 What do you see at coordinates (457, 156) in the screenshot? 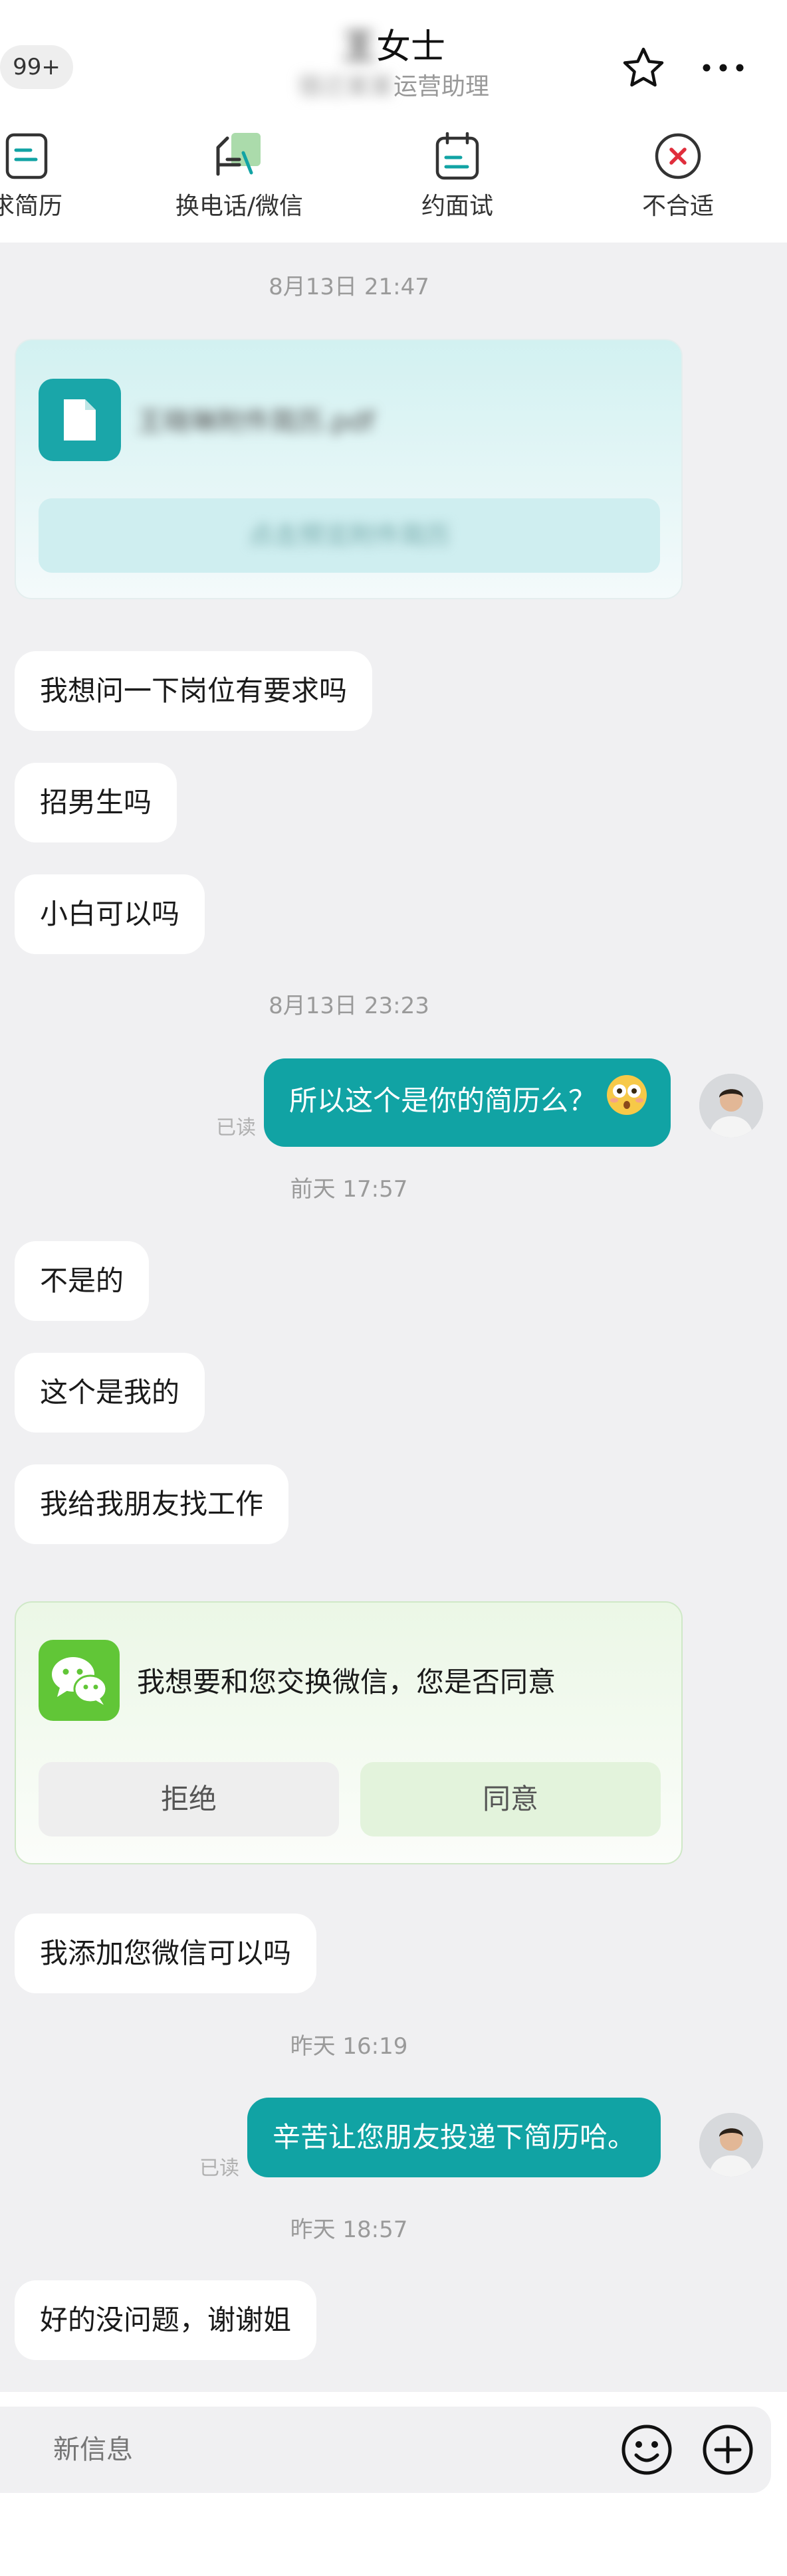
I see `calendar-icon` at bounding box center [457, 156].